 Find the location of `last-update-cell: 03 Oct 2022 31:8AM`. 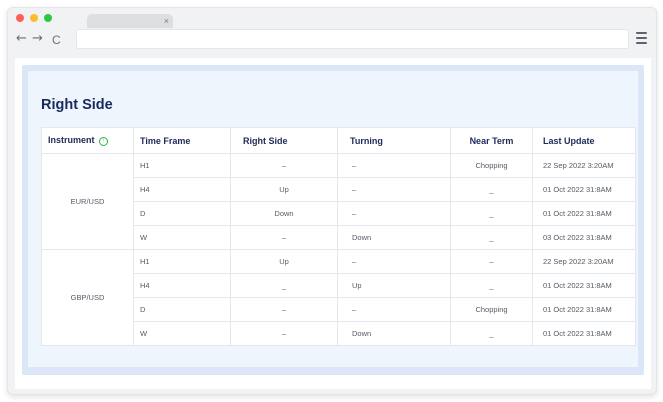

last-update-cell: 03 Oct 2022 31:8AM is located at coordinates (584, 237).